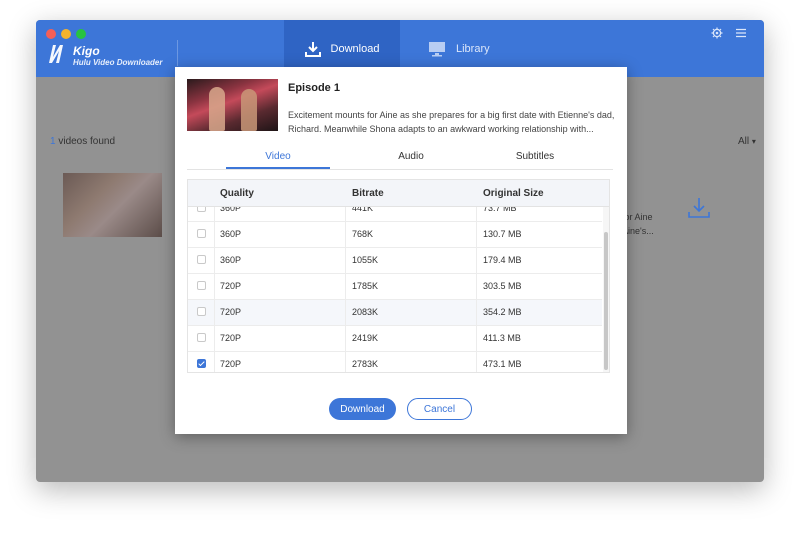  What do you see at coordinates (177, 53) in the screenshot?
I see `header-divider` at bounding box center [177, 53].